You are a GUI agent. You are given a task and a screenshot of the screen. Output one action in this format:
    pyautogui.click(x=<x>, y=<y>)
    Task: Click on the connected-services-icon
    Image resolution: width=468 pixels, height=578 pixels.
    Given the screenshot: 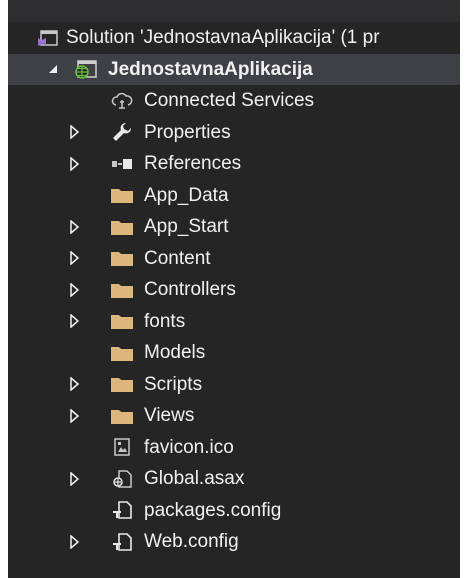 What is the action you would take?
    pyautogui.click(x=122, y=101)
    